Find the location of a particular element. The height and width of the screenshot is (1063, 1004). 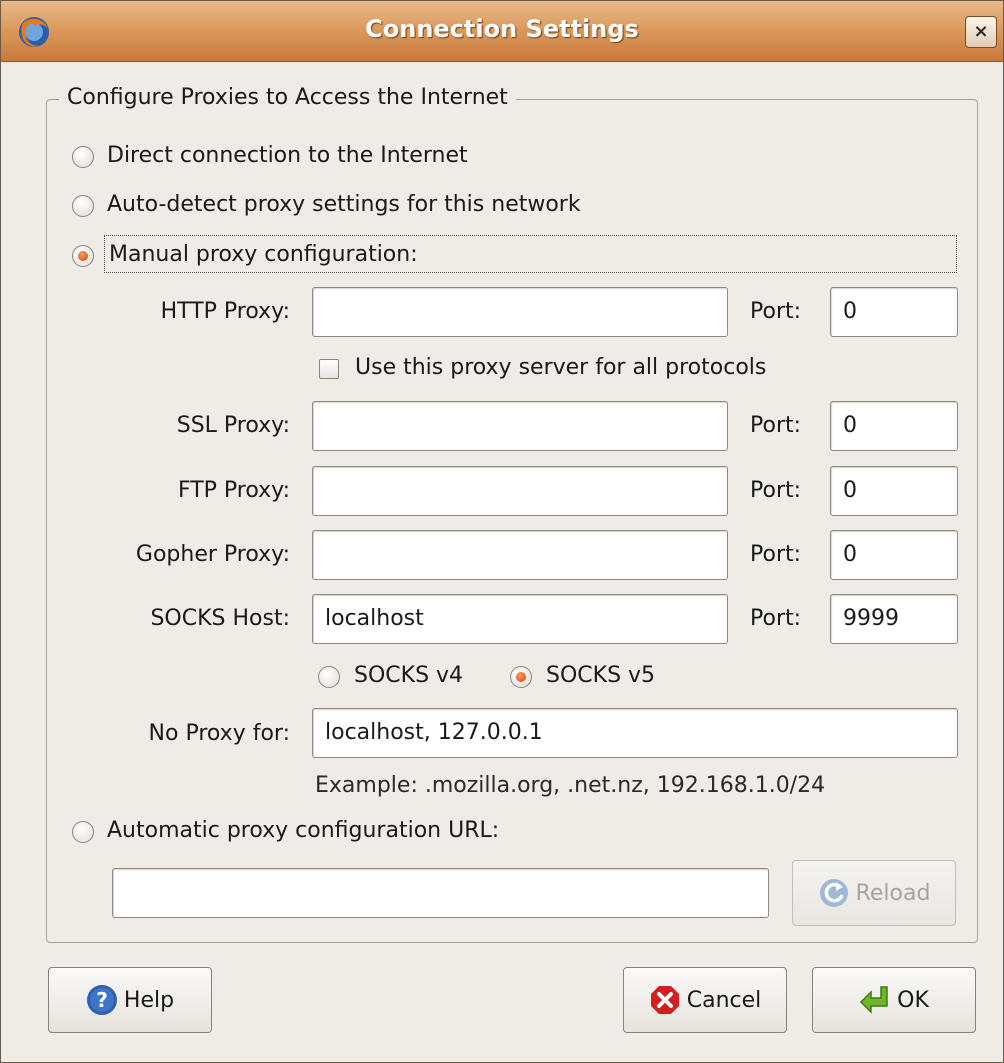

http-port-input: 0 is located at coordinates (894, 312).